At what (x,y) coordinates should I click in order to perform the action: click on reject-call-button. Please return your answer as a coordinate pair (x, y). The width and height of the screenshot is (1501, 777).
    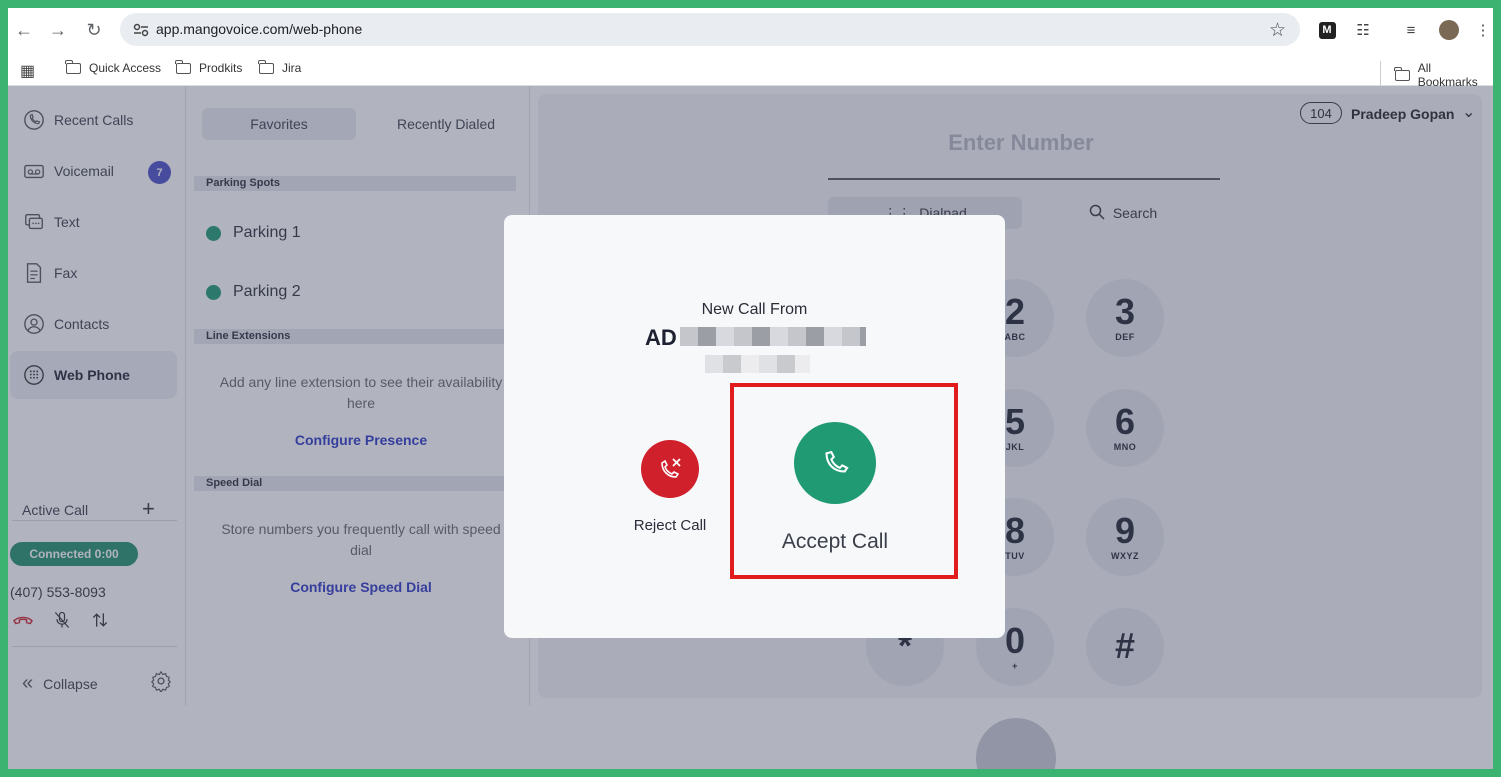
    Looking at the image, I should click on (670, 469).